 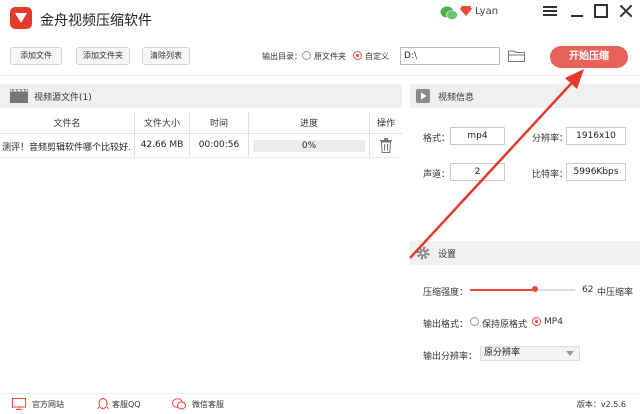 I want to click on mp4-format-radio, so click(x=536, y=321).